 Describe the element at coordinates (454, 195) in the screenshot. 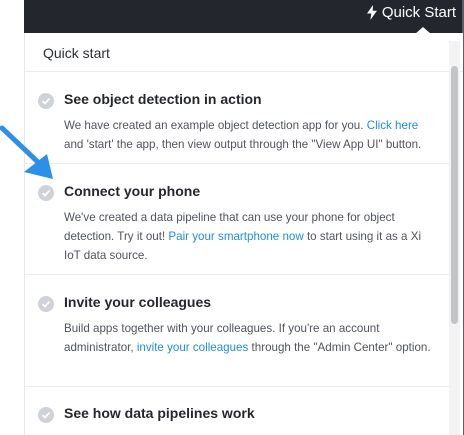

I see `scrollbar-thumb` at that location.